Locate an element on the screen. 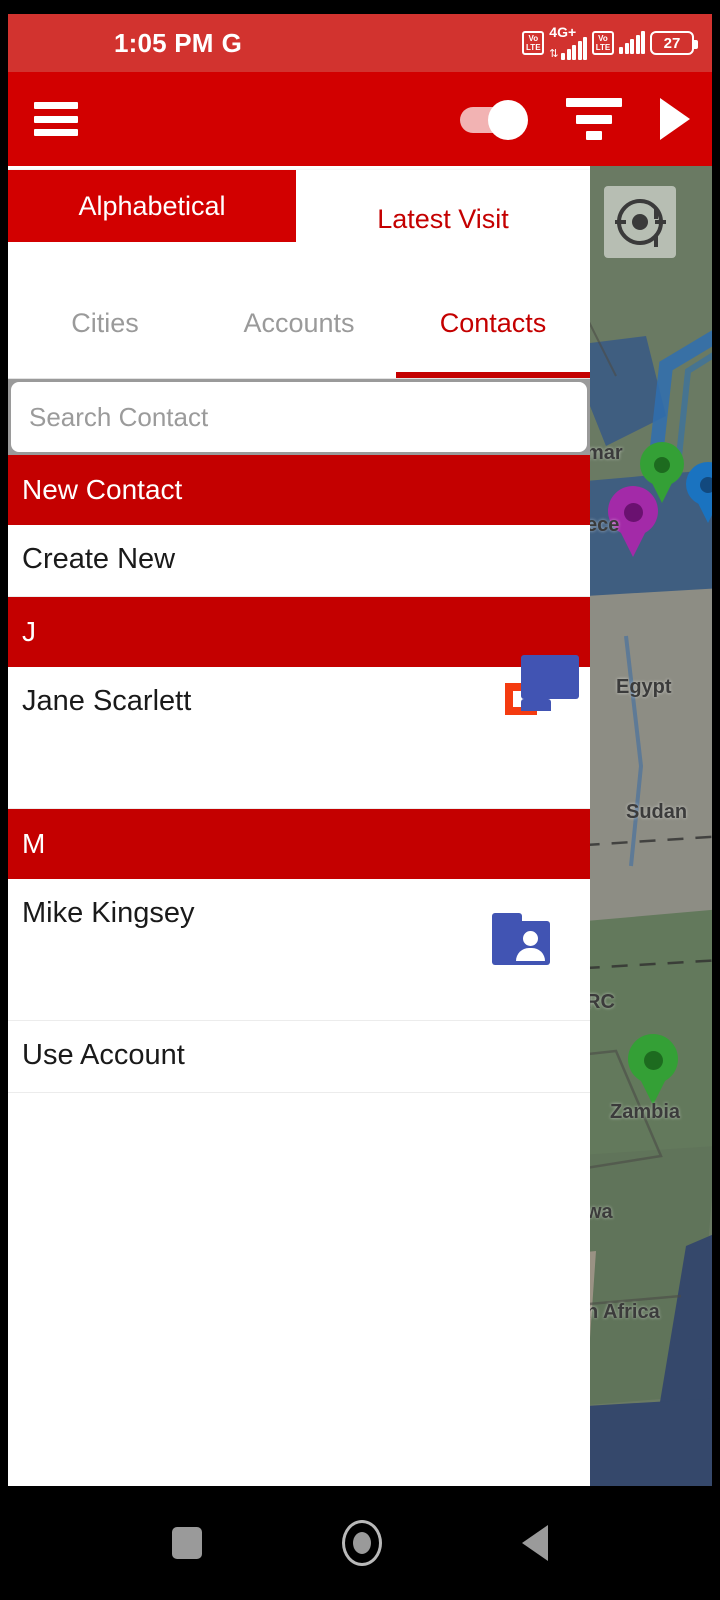 Image resolution: width=720 pixels, height=1600 pixels. search-input is located at coordinates (299, 417).